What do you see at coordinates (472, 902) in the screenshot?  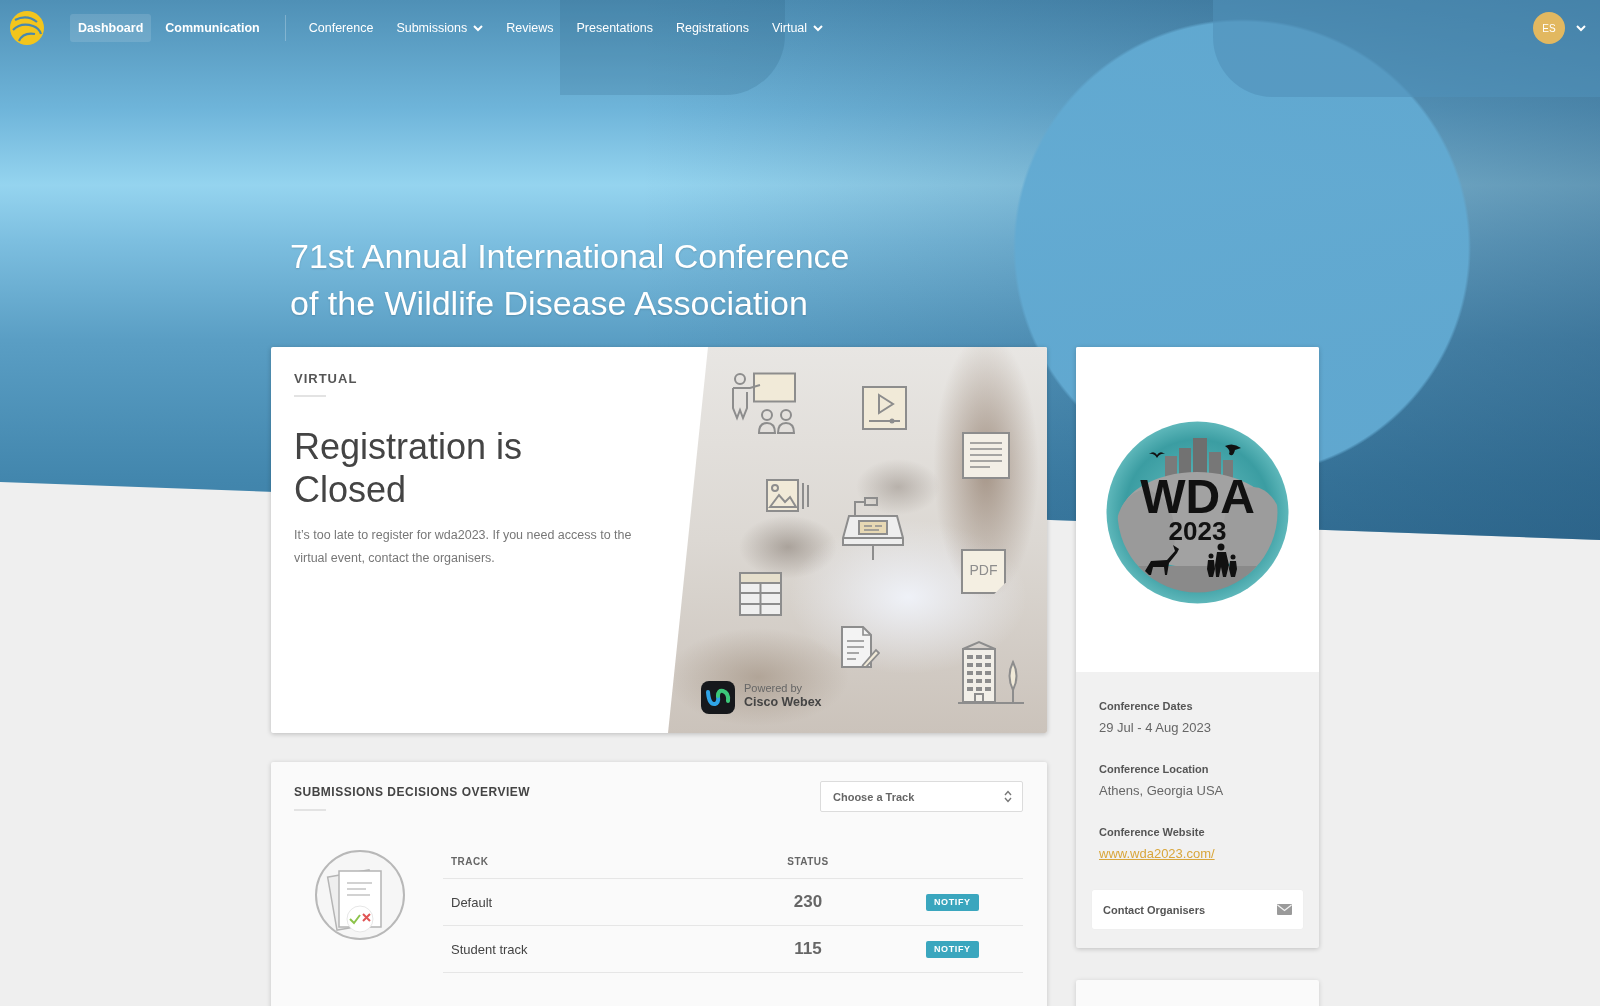 I see `track-name: Default` at bounding box center [472, 902].